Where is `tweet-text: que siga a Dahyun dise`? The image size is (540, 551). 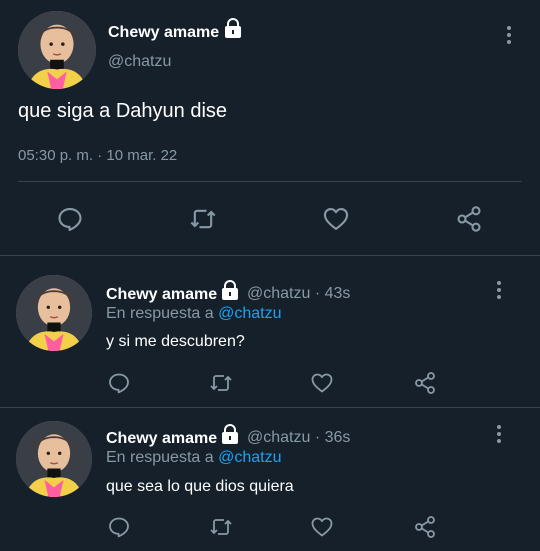
tweet-text: que siga a Dahyun dise is located at coordinates (123, 111).